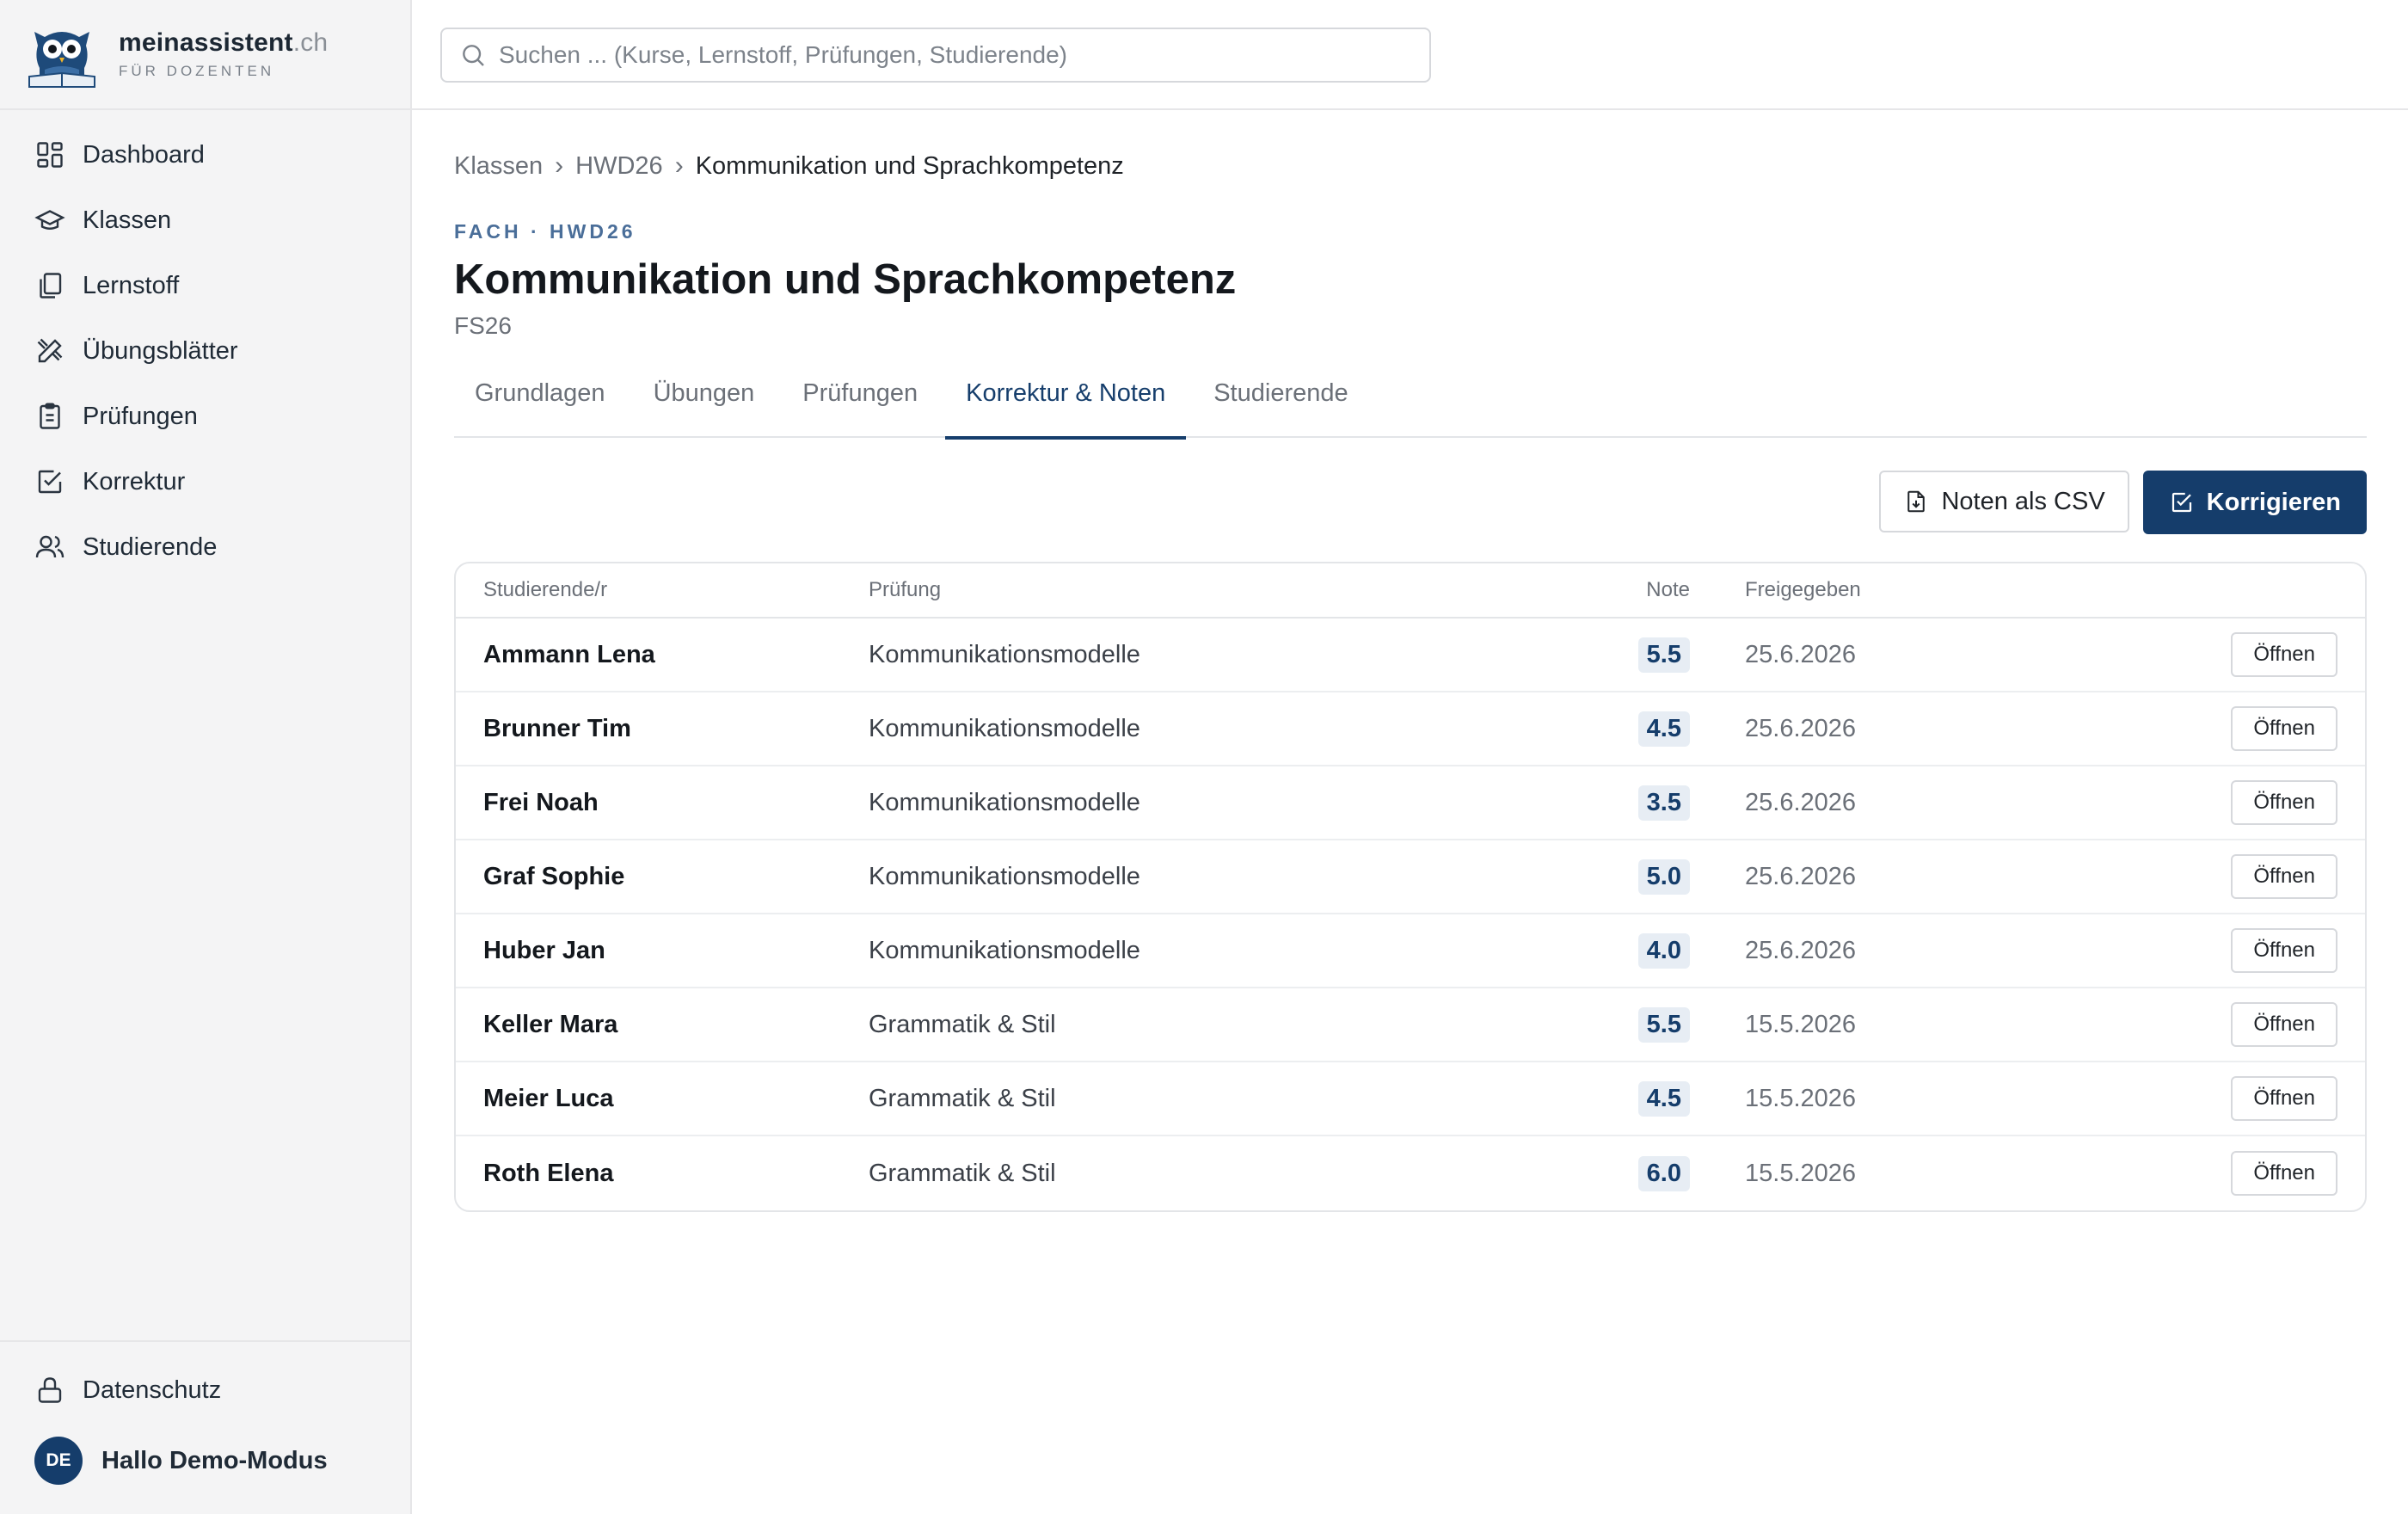 Image resolution: width=2408 pixels, height=1514 pixels. I want to click on tab-grundlagen: Grundlagen, so click(540, 408).